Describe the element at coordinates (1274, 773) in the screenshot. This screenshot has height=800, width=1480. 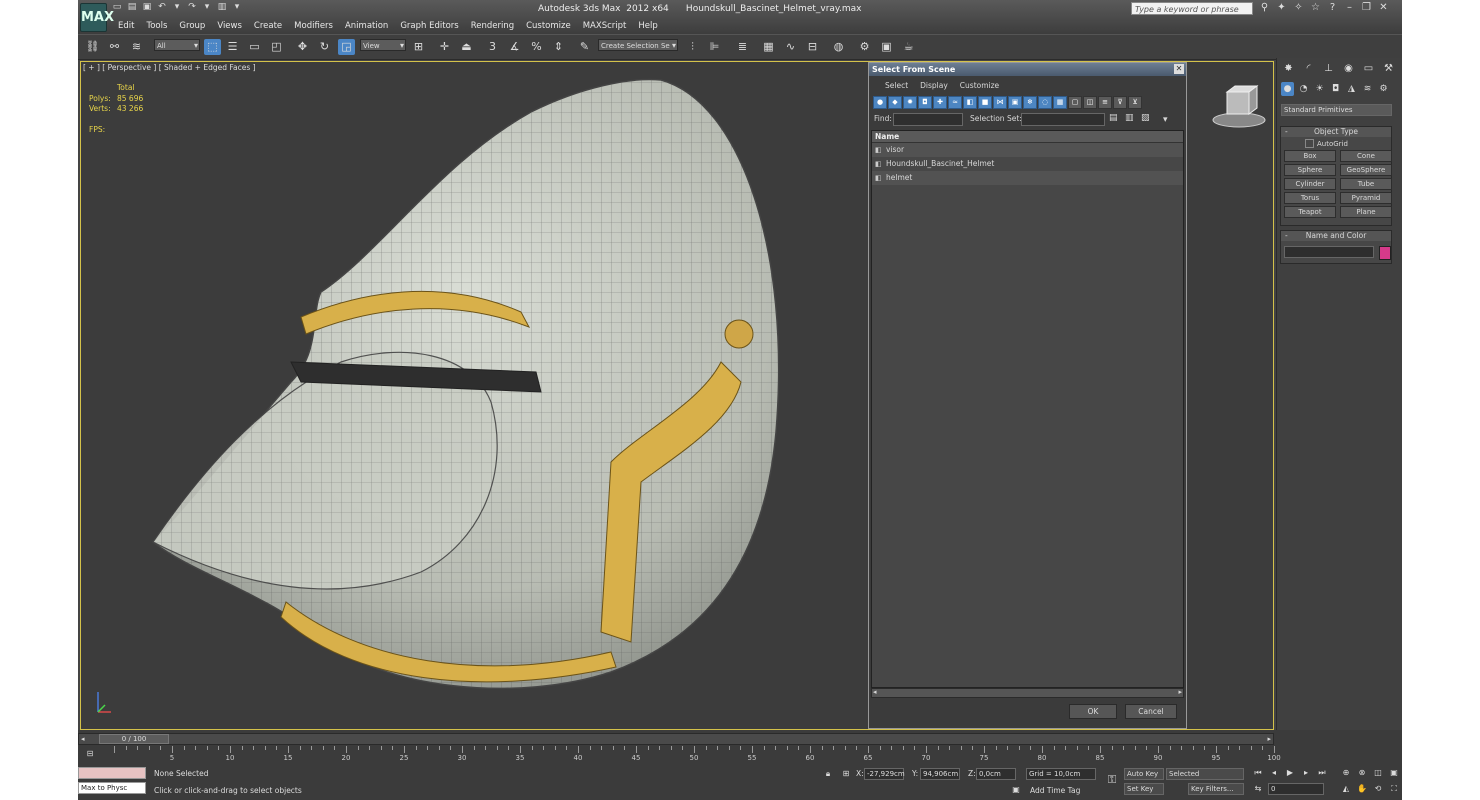
I see `previous-frame-icon: ◂` at that location.